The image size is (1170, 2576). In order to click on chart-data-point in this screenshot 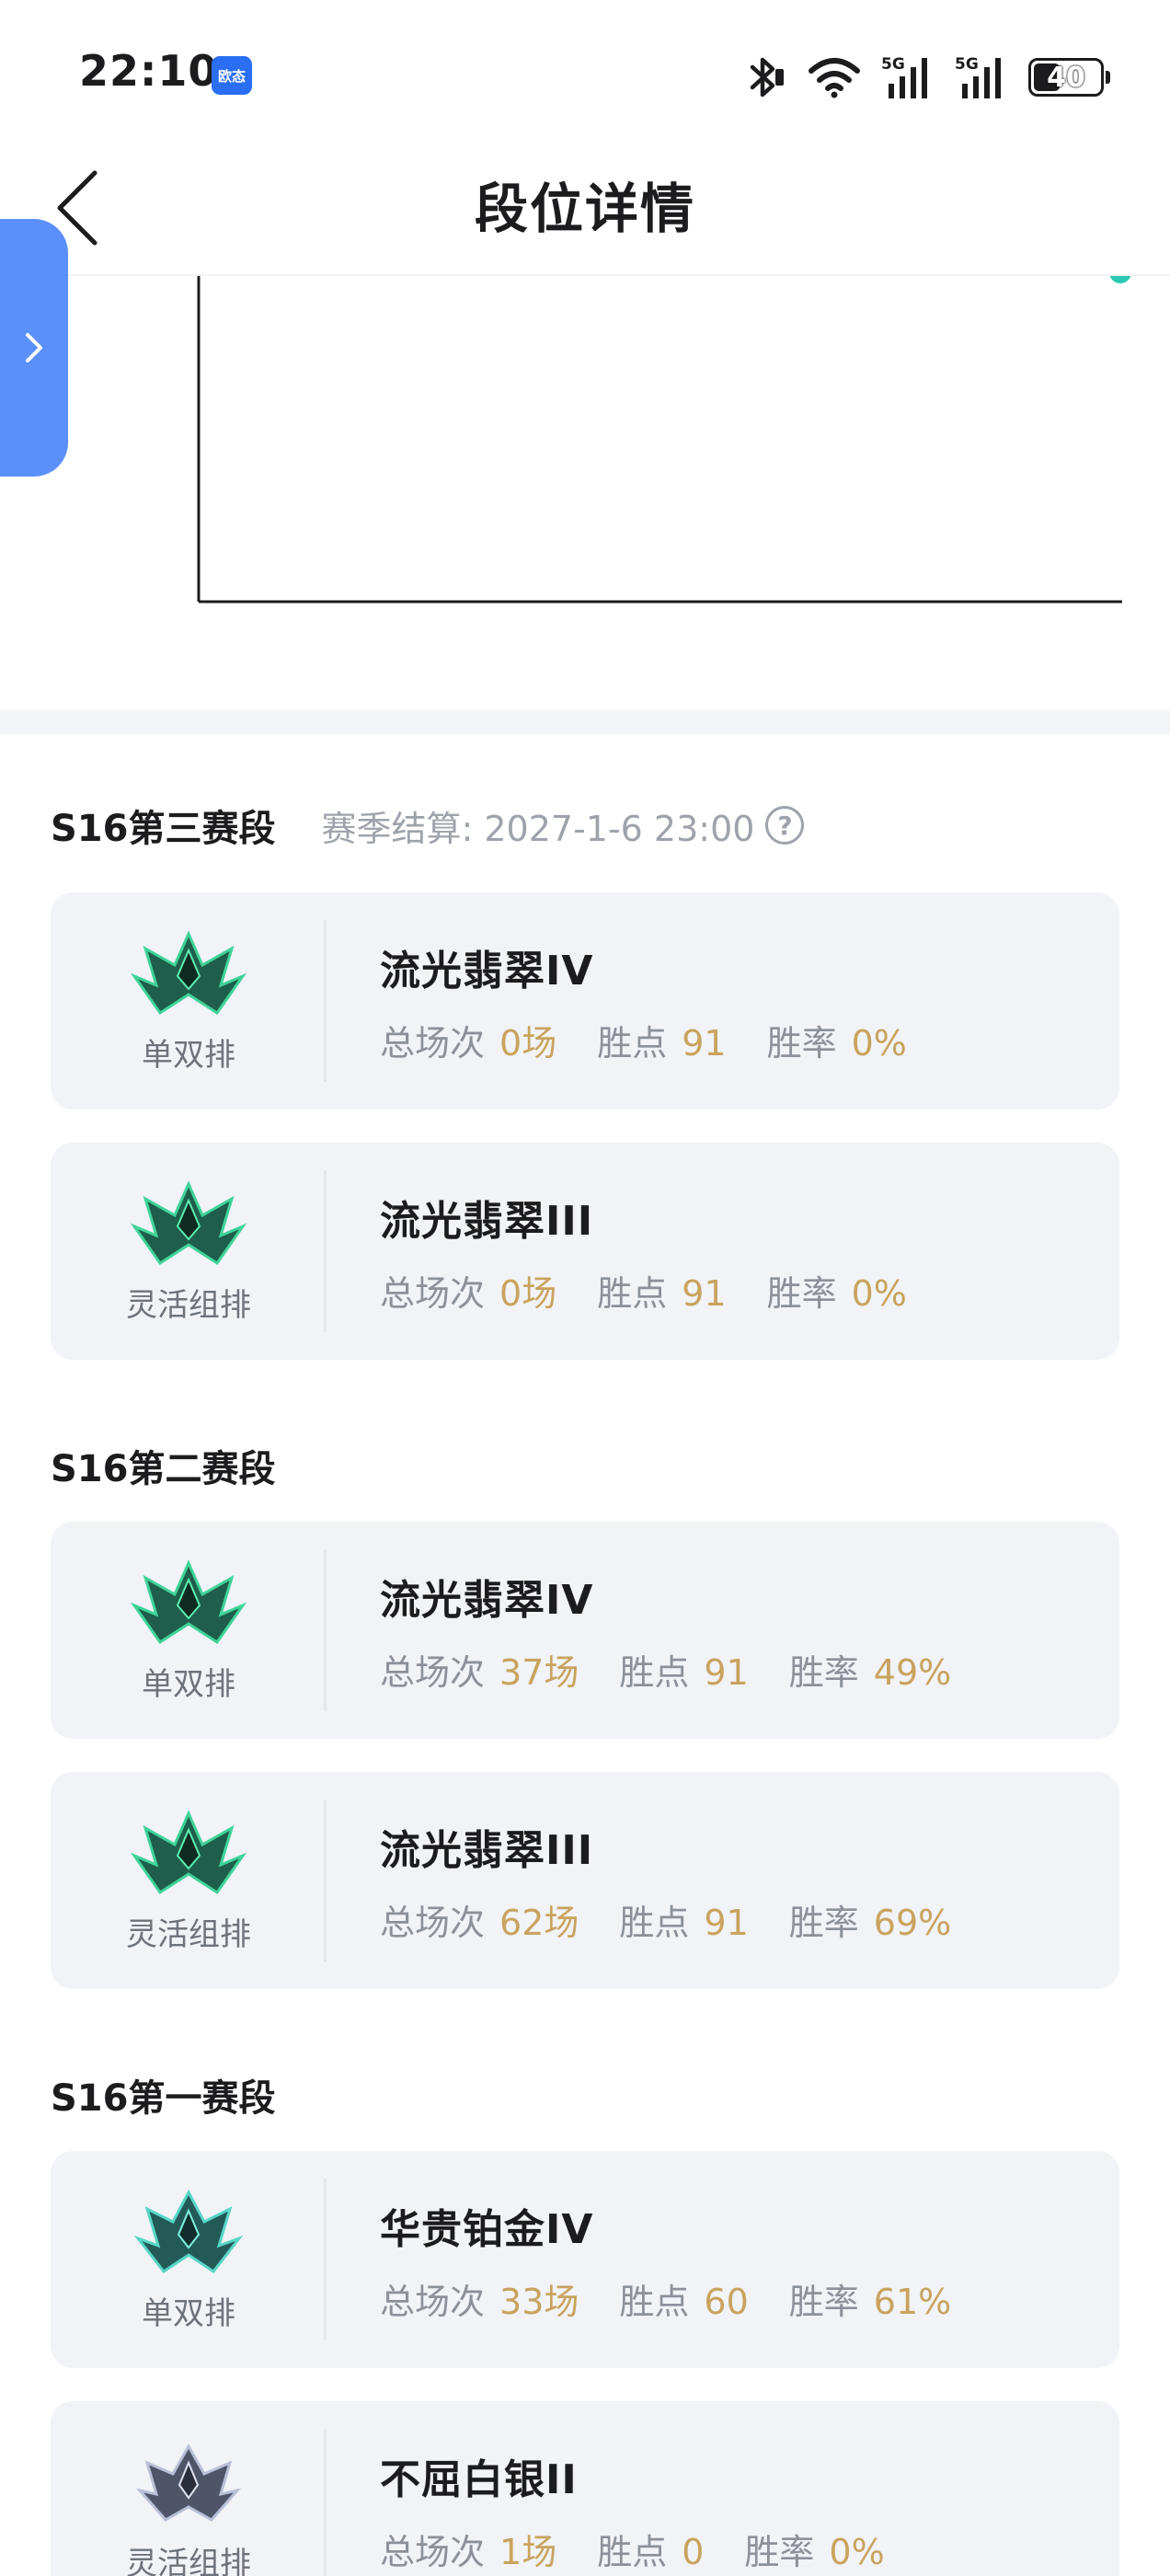, I will do `click(1120, 279)`.